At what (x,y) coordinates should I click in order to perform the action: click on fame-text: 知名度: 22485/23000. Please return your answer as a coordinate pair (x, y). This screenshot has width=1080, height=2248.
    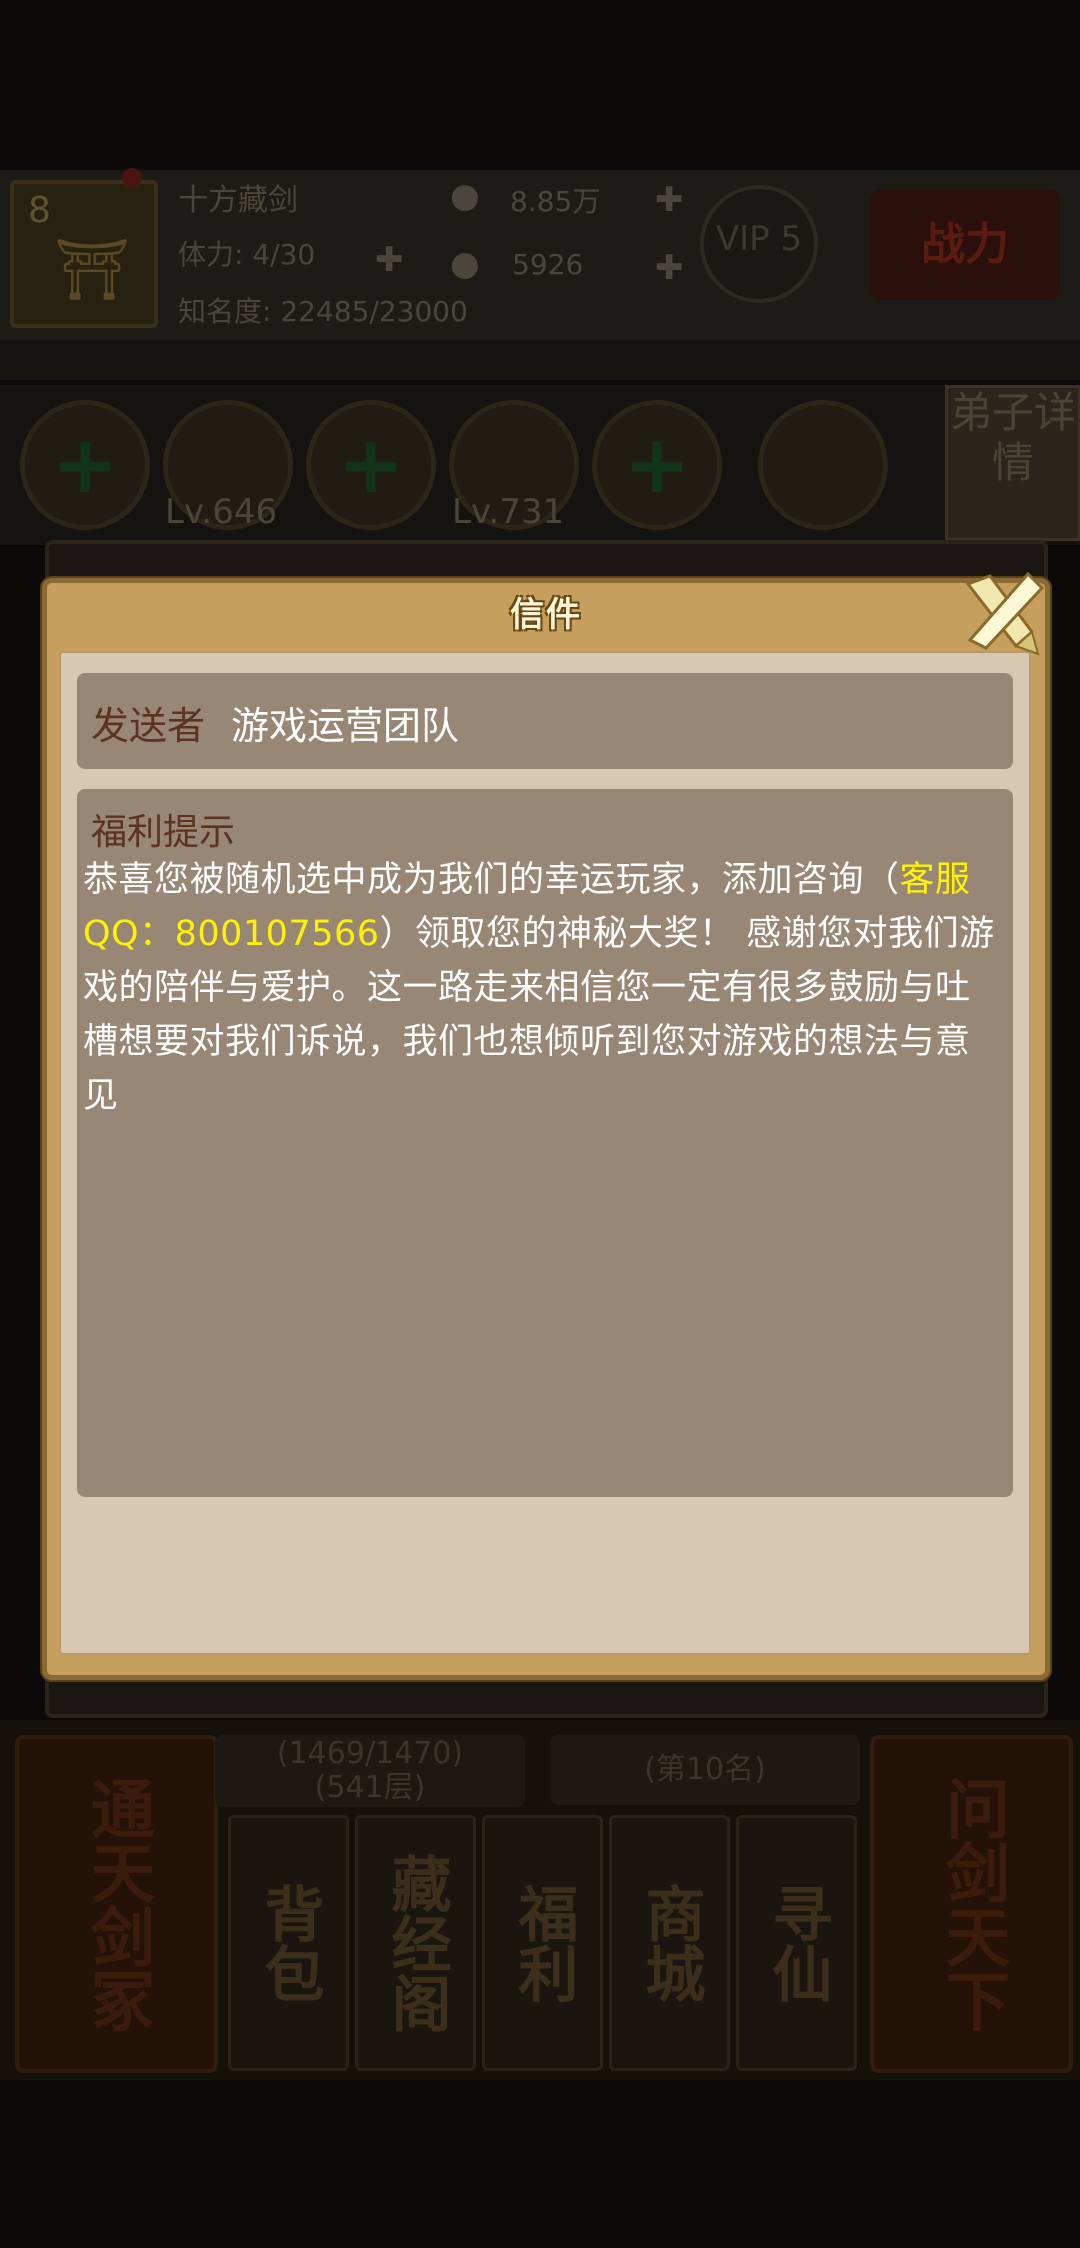
    Looking at the image, I should click on (323, 311).